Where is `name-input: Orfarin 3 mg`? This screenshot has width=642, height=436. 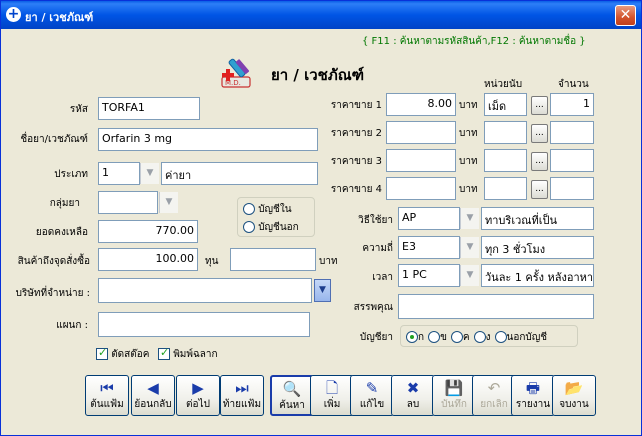 name-input: Orfarin 3 mg is located at coordinates (208, 139).